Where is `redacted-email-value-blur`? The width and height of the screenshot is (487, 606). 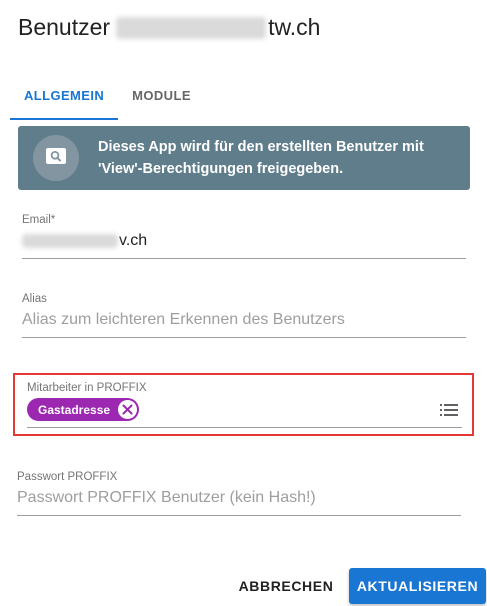
redacted-email-value-blur is located at coordinates (70, 241).